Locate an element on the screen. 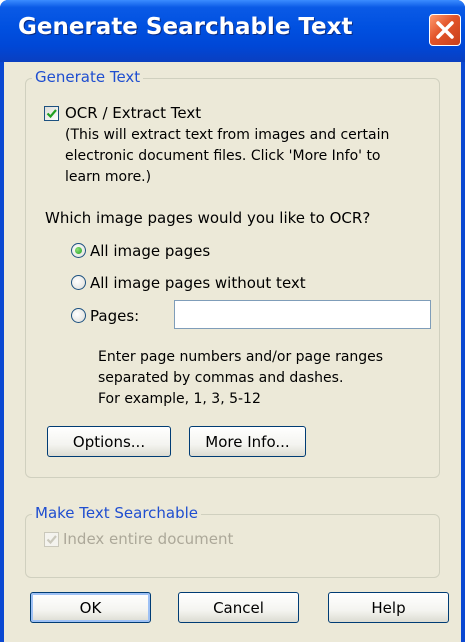 The image size is (465, 642). group-legend-make-searchable: Make Text Searchable is located at coordinates (117, 513).